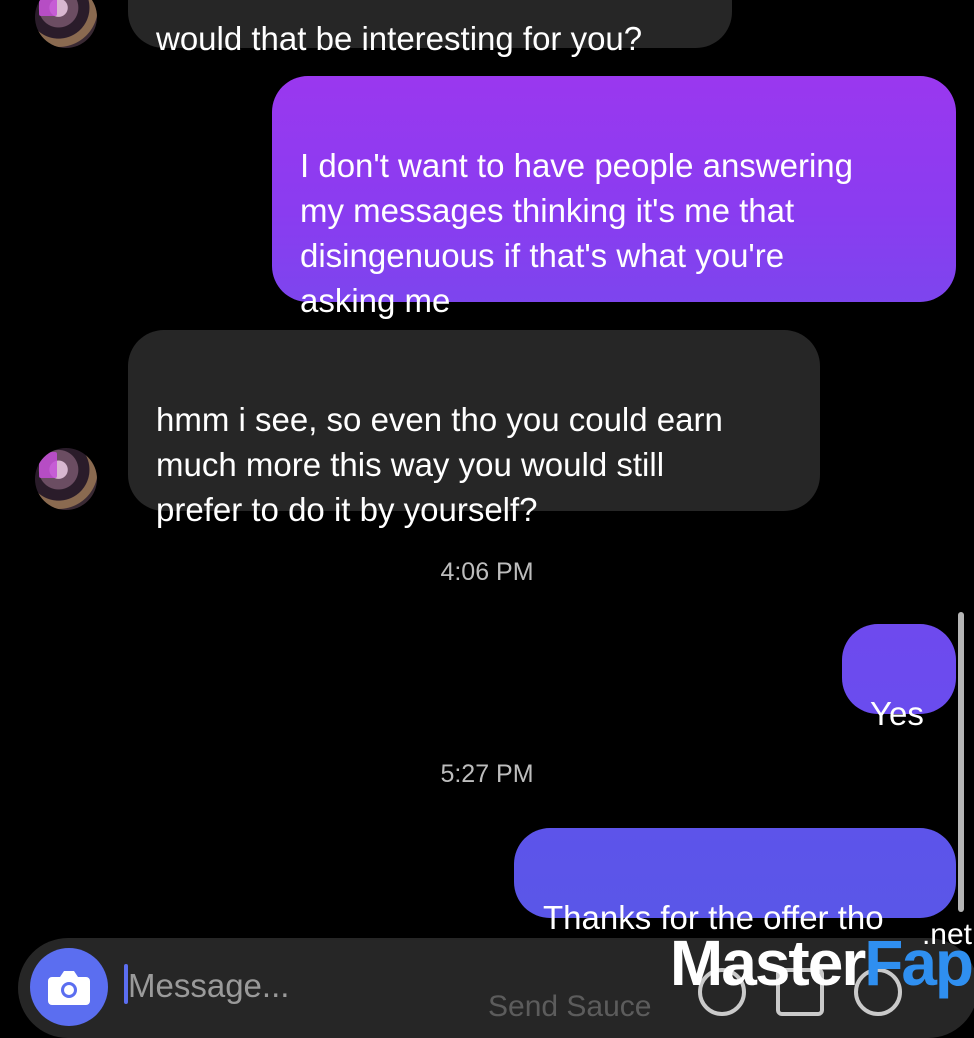  What do you see at coordinates (961, 762) in the screenshot?
I see `scrollbar` at bounding box center [961, 762].